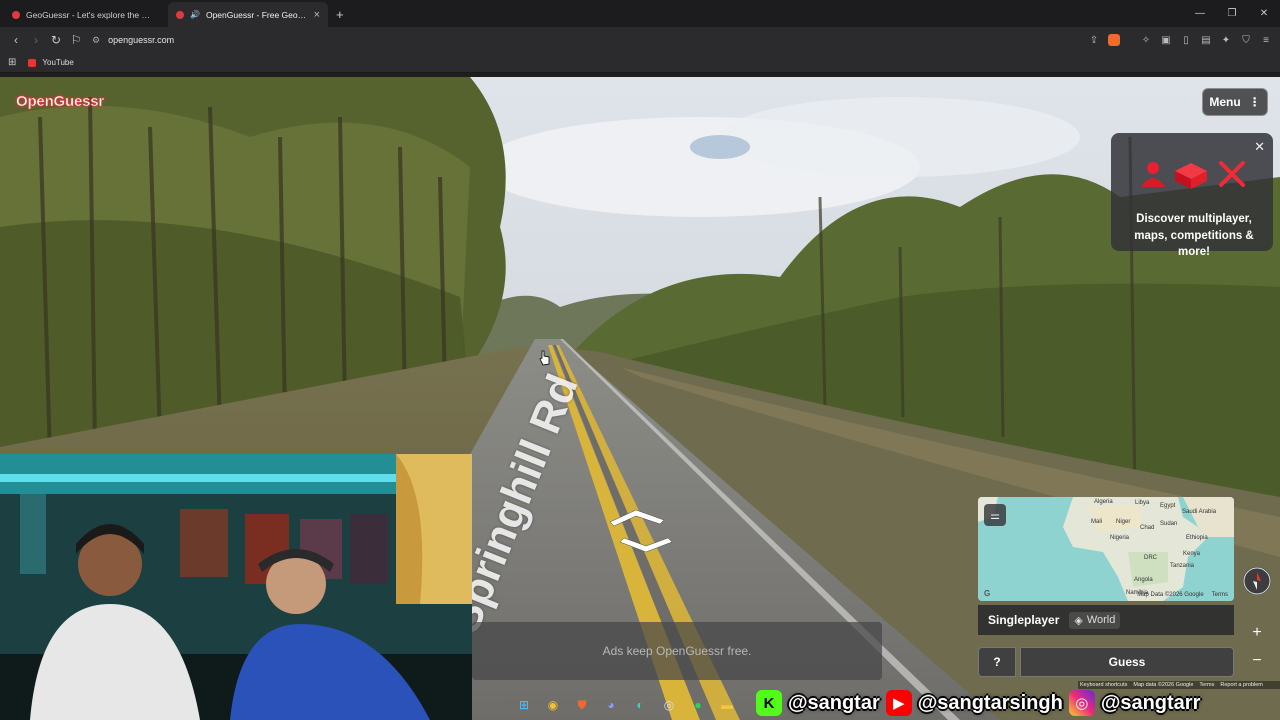  I want to click on google-logo: G, so click(987, 593).